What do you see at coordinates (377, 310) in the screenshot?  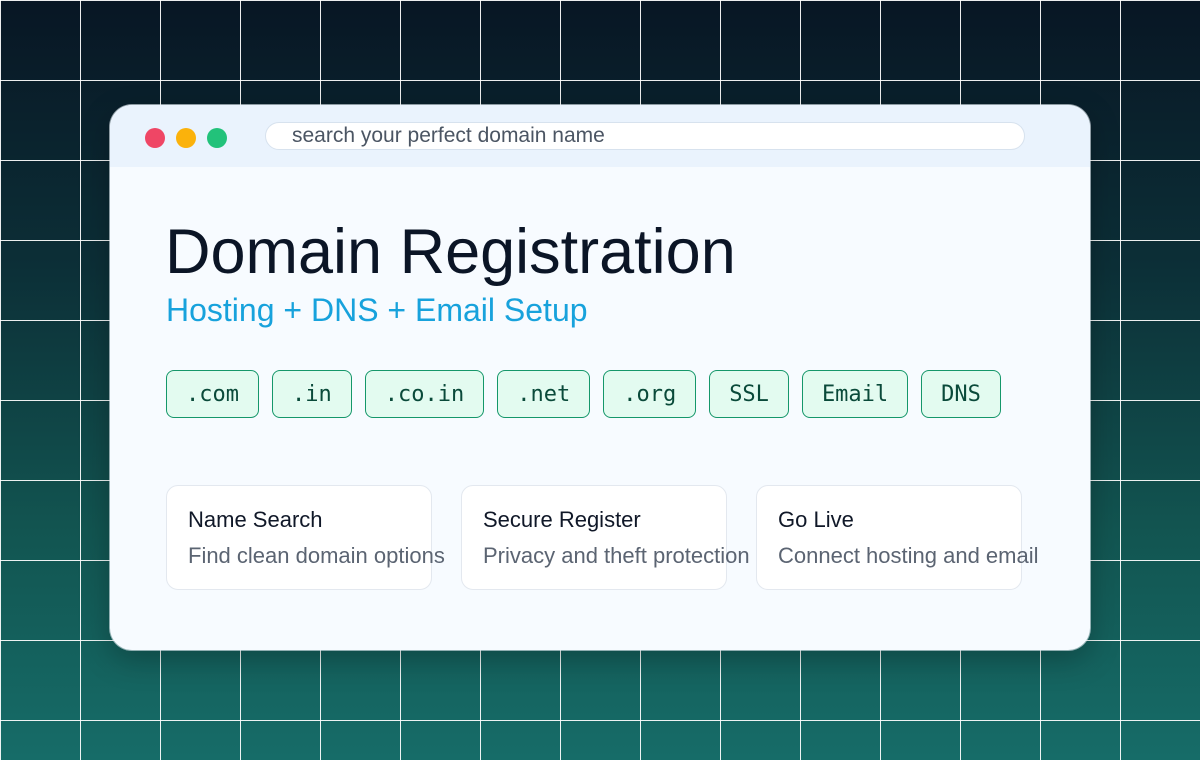 I see `page-subtitle: Hosting + DNS + Email Setup` at bounding box center [377, 310].